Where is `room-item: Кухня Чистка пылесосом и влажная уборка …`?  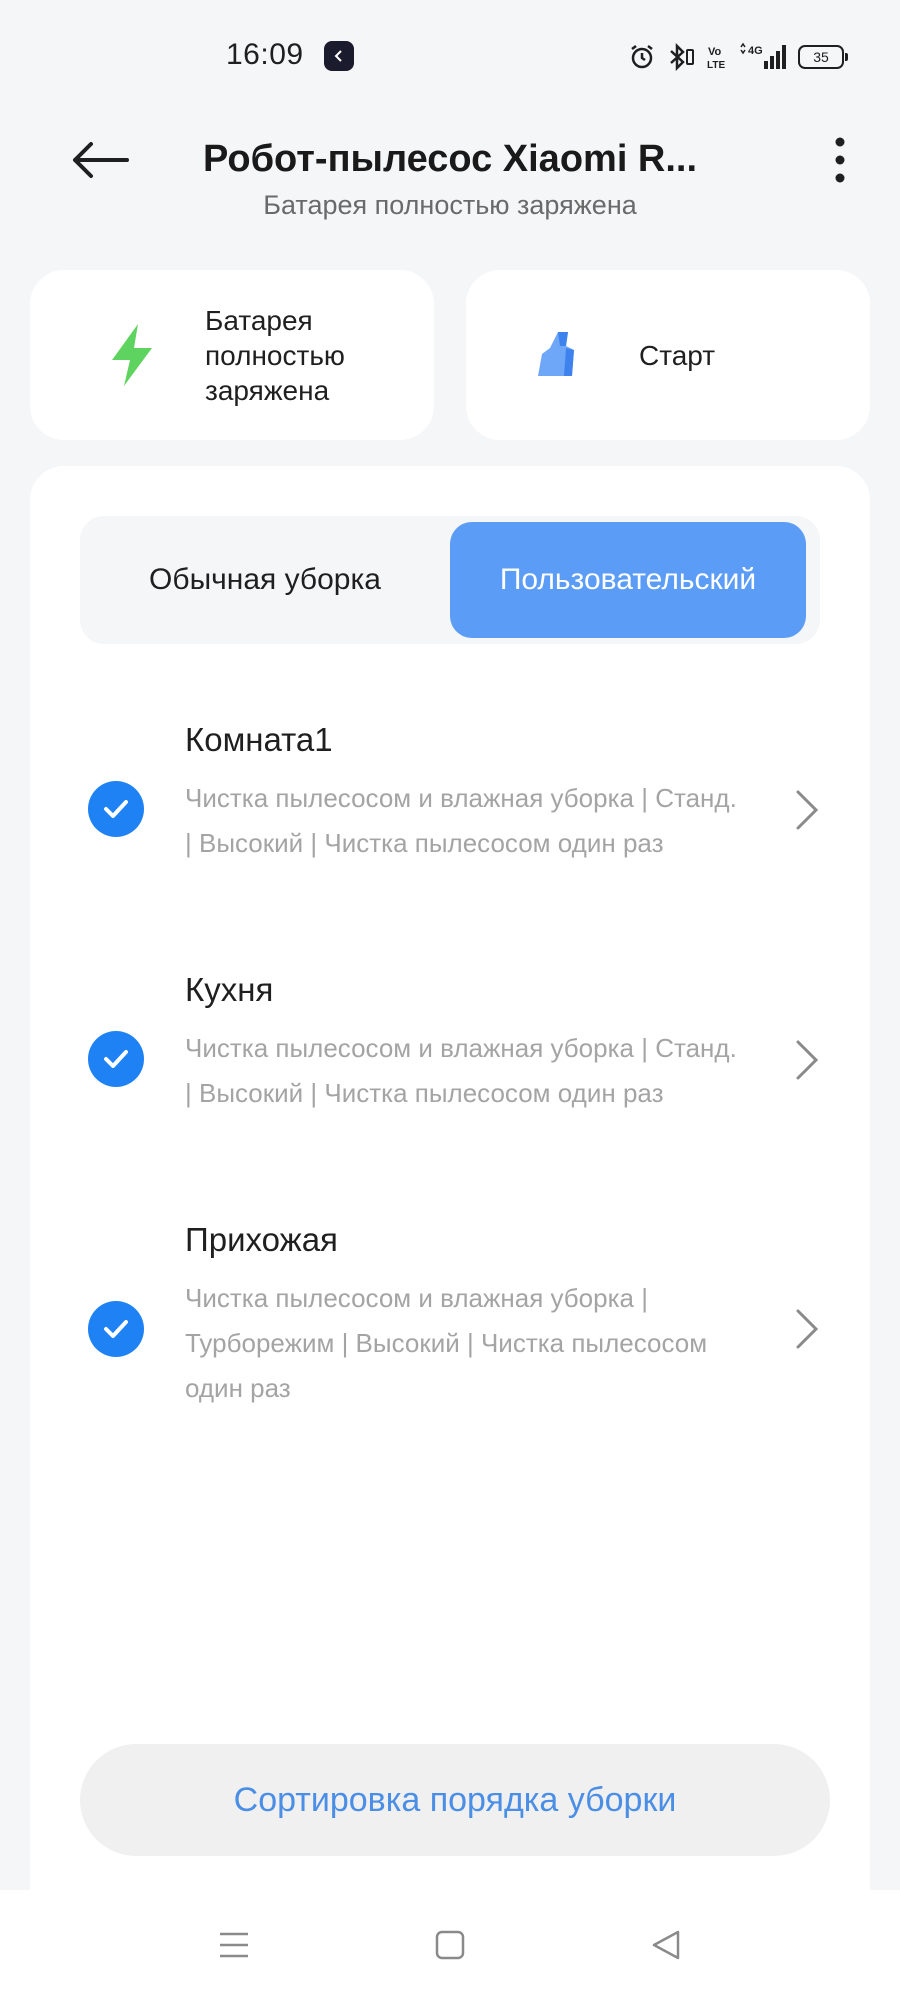 room-item: Кухня Чистка пылесосом и влажная уборка … is located at coordinates (450, 1071).